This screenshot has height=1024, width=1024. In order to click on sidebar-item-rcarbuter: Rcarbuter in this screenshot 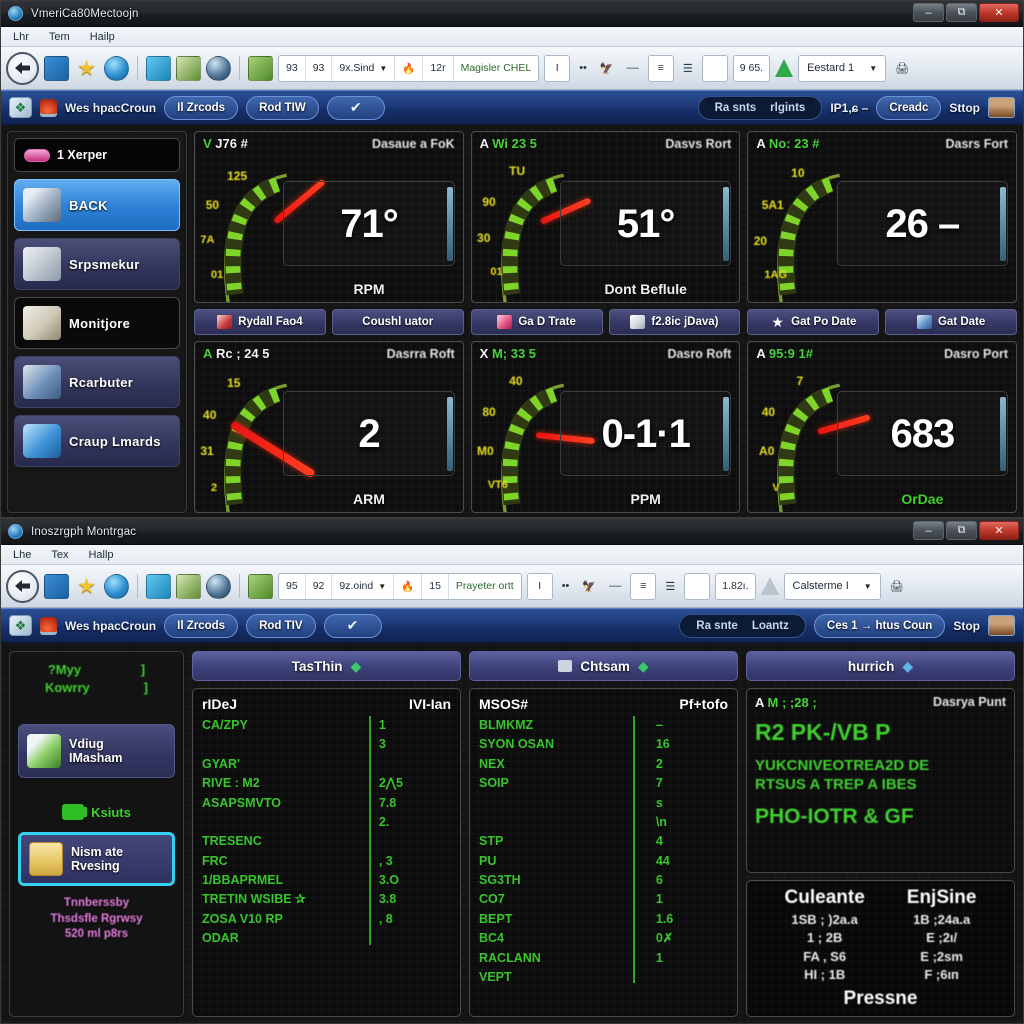, I will do `click(97, 382)`.